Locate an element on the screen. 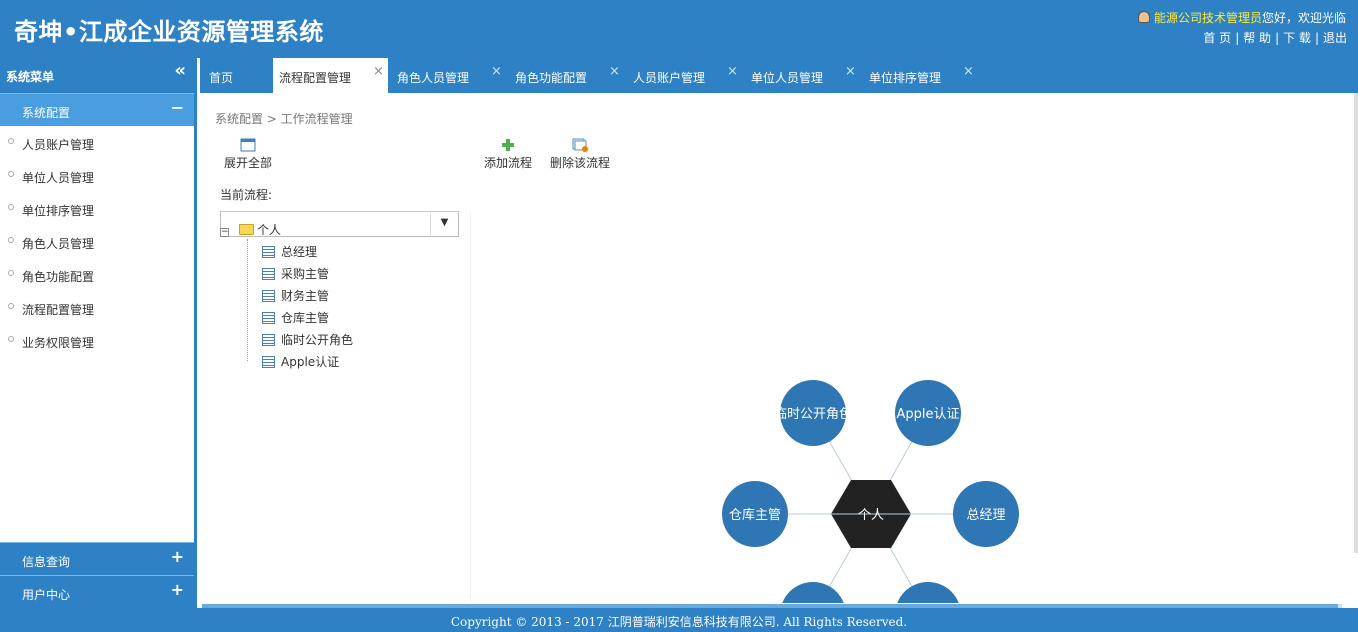 The height and width of the screenshot is (632, 1358). tab-role-function: 角色功能配置 × is located at coordinates (570, 75).